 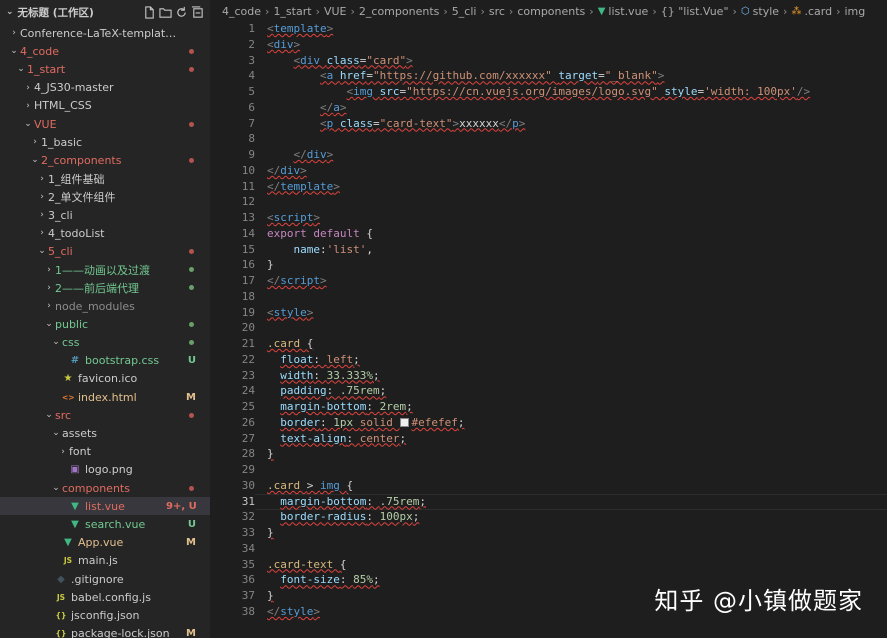 I want to click on tree-item: › 3_cli, so click(x=105, y=215).